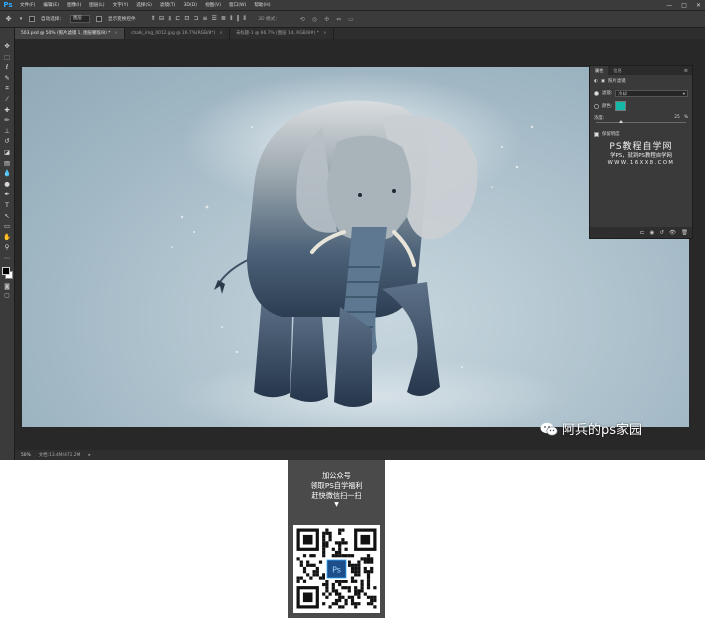 This screenshot has width=705, height=618. Describe the element at coordinates (213, 5) in the screenshot. I see `menu-view: 视图(V)` at that location.